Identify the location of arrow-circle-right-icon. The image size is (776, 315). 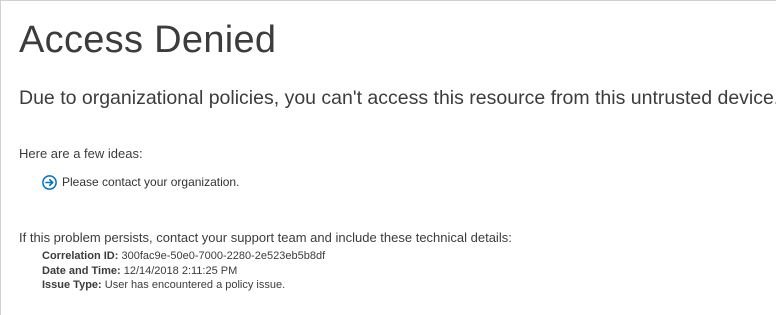
(49, 182).